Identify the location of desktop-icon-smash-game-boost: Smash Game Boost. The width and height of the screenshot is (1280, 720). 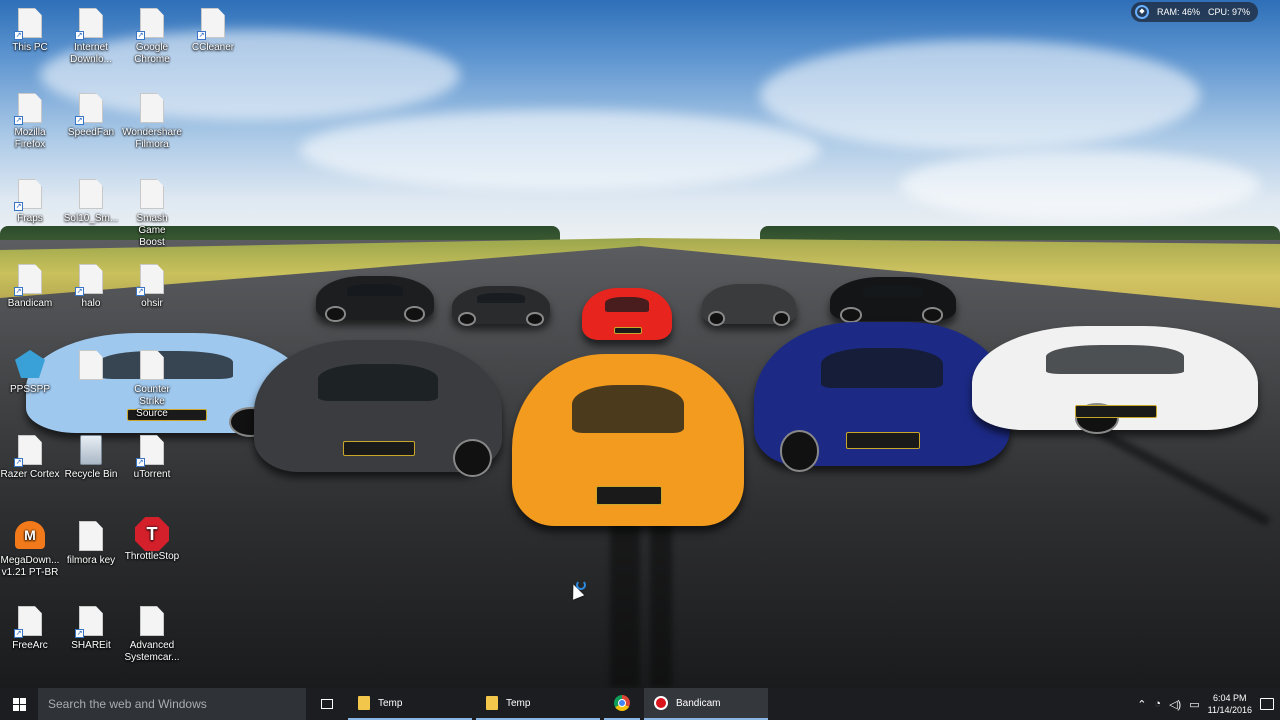
(152, 214).